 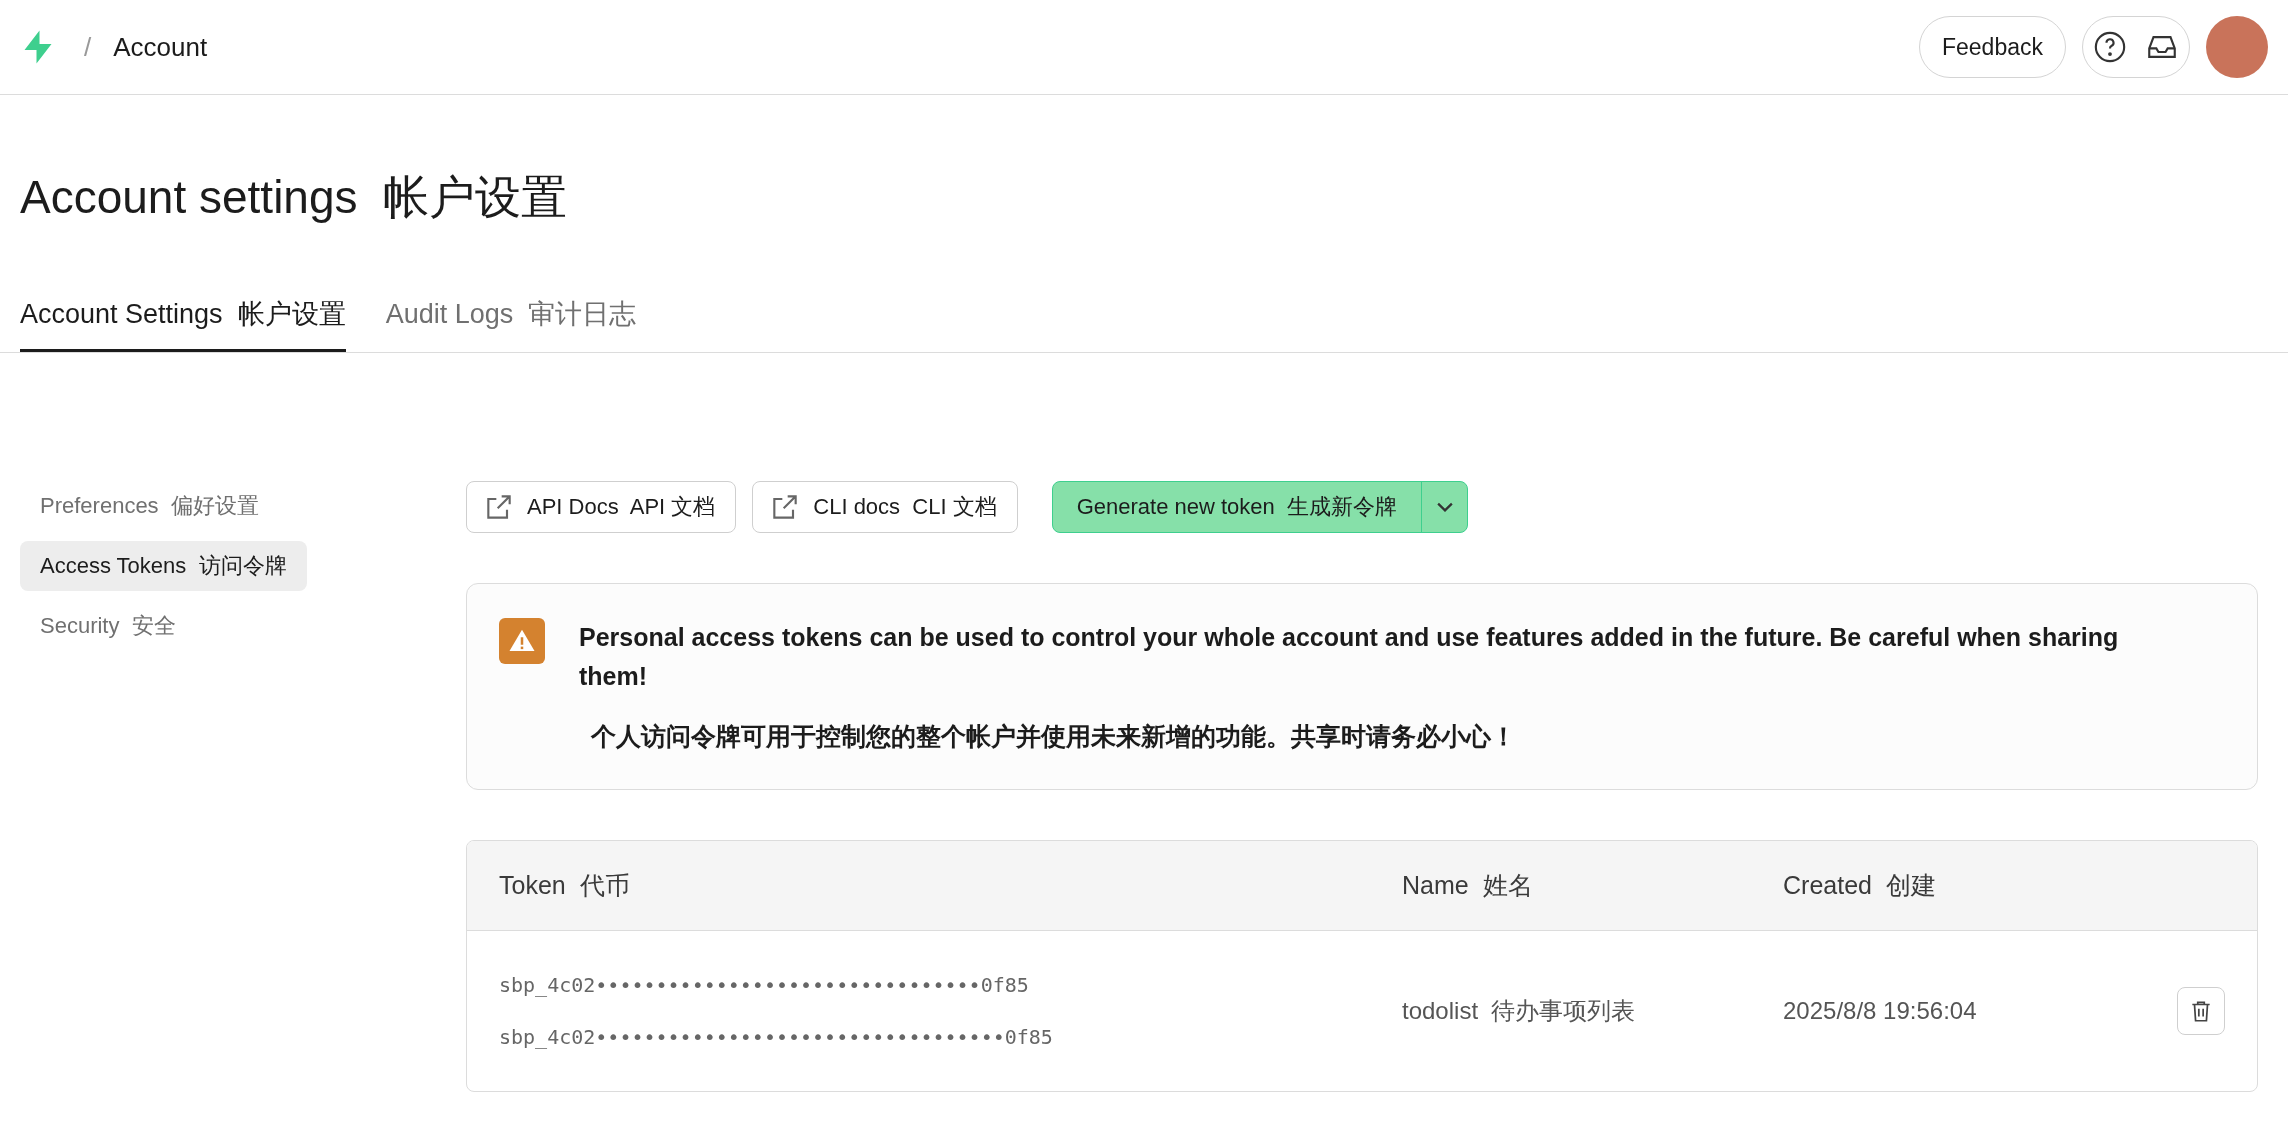 What do you see at coordinates (1519, 1011) in the screenshot?
I see `token-name: todolist 待办事项列表` at bounding box center [1519, 1011].